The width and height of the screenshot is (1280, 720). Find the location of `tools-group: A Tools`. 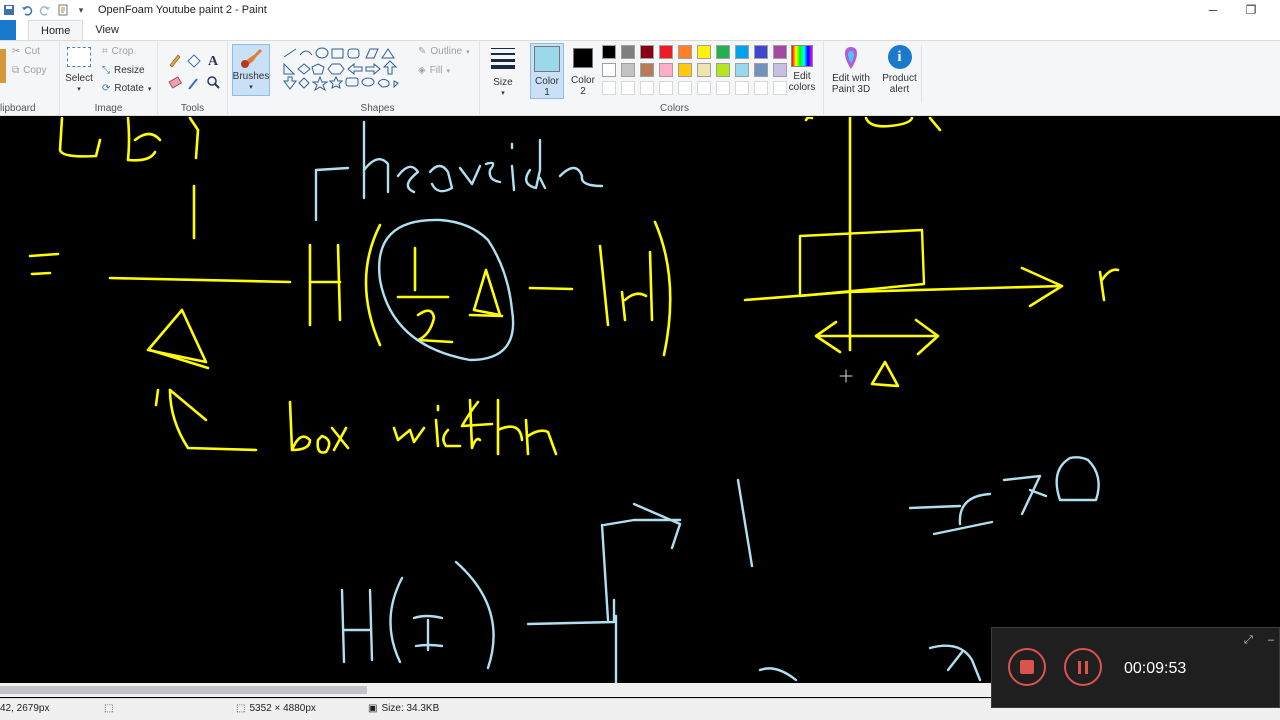

tools-group: A Tools is located at coordinates (193, 78).